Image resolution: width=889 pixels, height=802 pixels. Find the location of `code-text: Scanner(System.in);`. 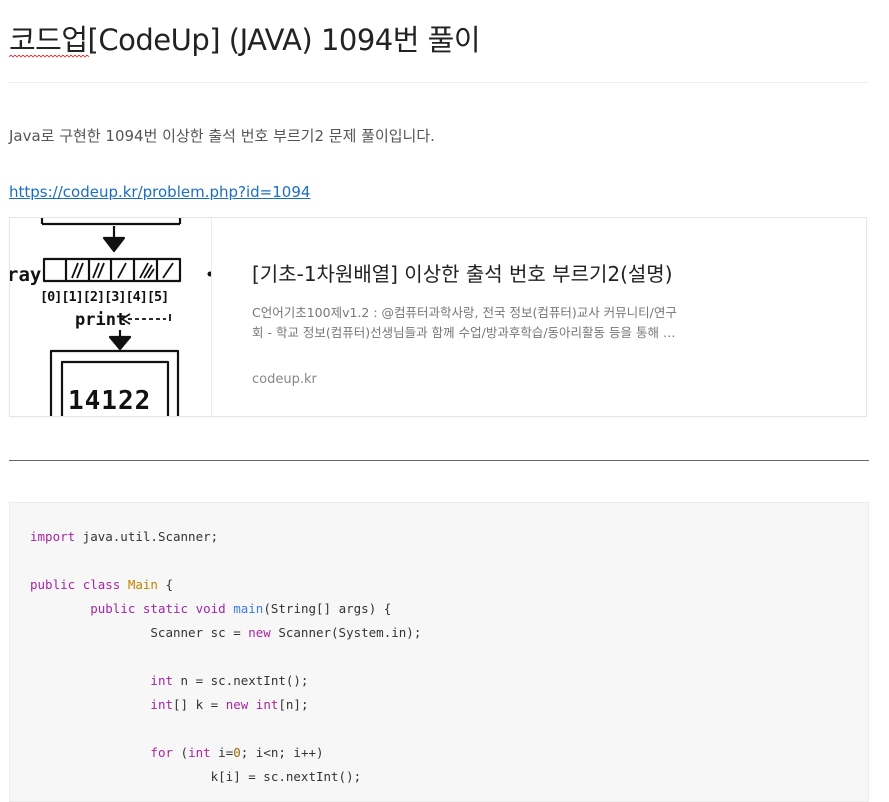

code-text: Scanner(System.in); is located at coordinates (346, 632).